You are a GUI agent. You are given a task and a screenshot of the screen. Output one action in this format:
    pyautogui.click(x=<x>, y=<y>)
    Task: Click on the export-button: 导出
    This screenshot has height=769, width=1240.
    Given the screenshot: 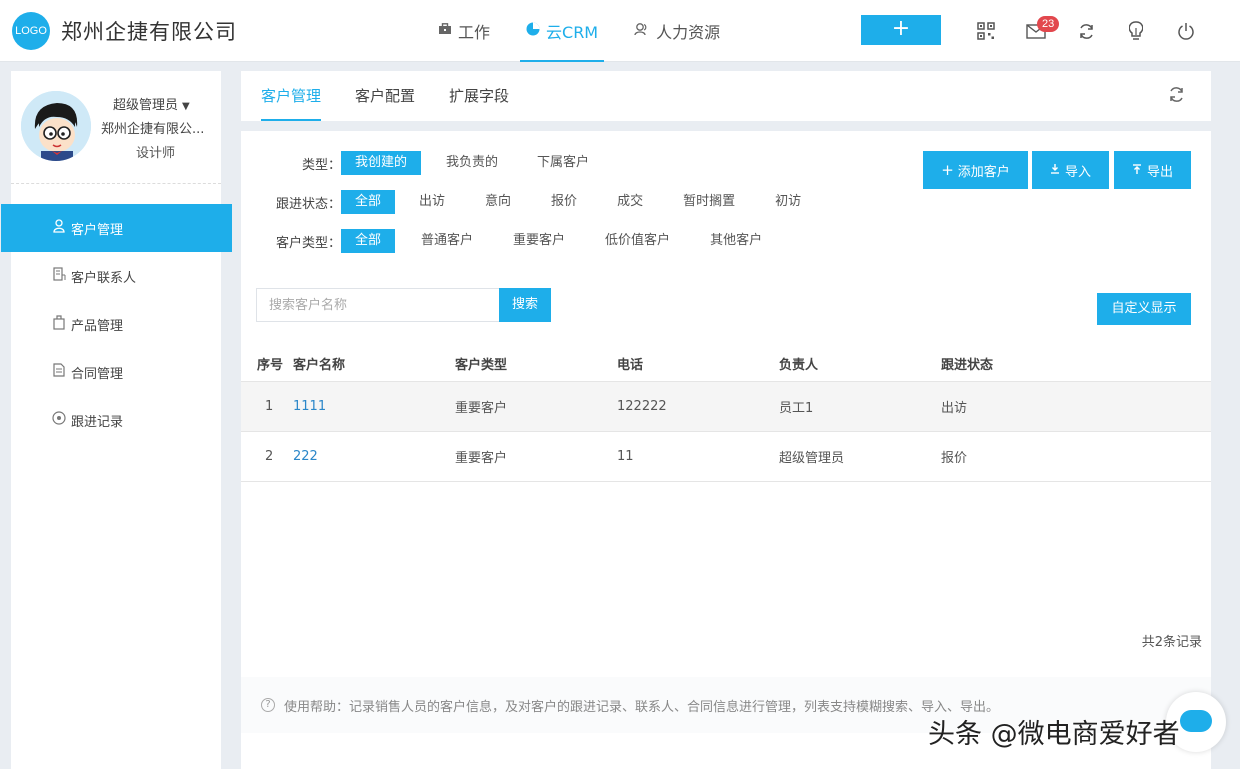 What is the action you would take?
    pyautogui.click(x=1152, y=170)
    